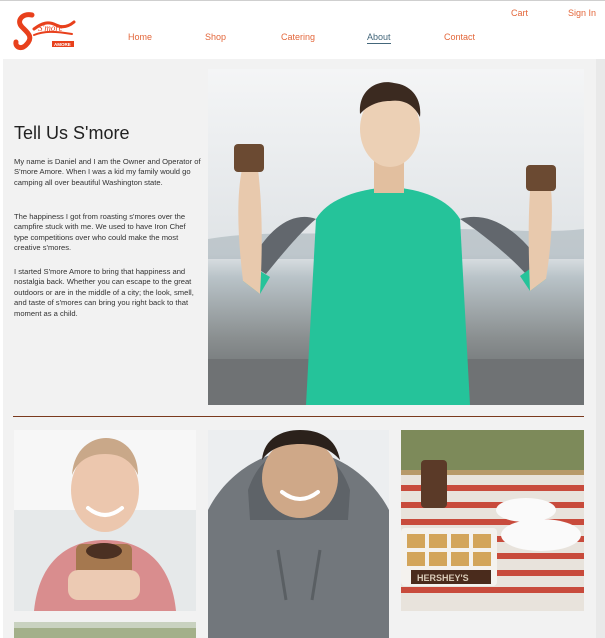 Image resolution: width=605 pixels, height=638 pixels. Describe the element at coordinates (105, 520) in the screenshot. I see `gallery-photo-woman` at that location.